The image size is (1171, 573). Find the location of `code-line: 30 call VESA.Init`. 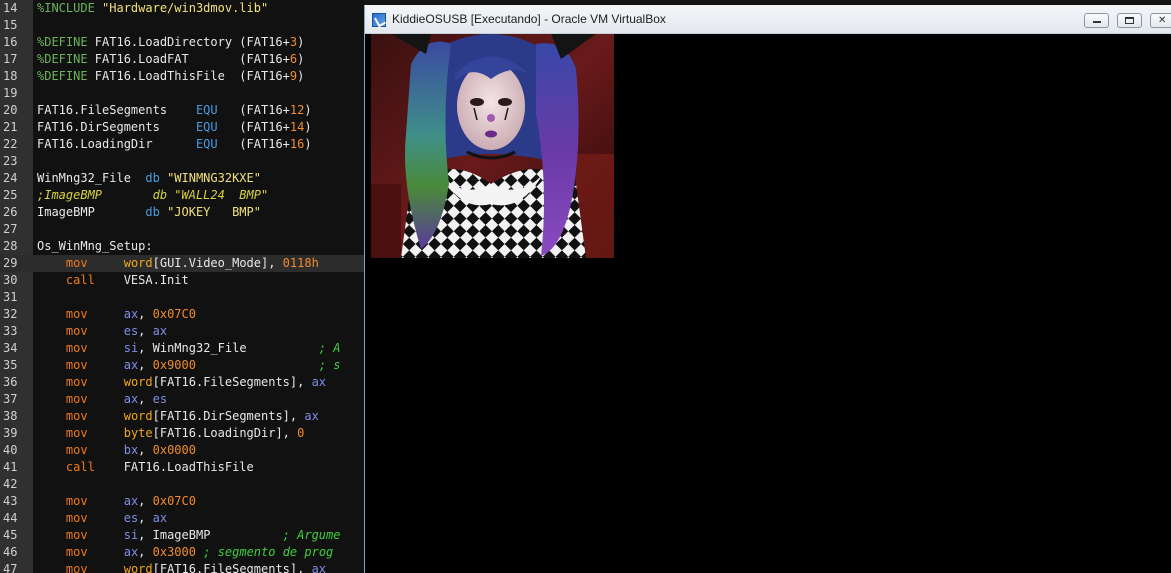

code-line: 30 call VESA.Init is located at coordinates (182, 280).